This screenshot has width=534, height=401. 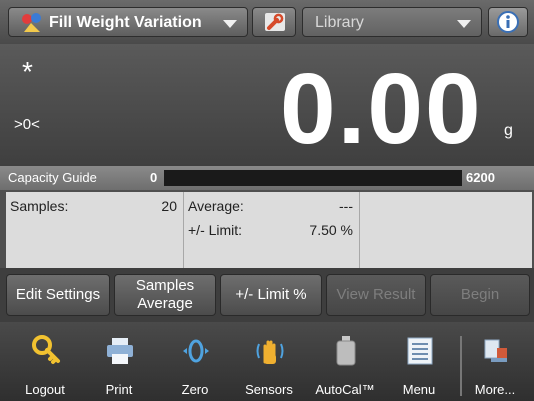 I want to click on info-button, so click(x=508, y=22).